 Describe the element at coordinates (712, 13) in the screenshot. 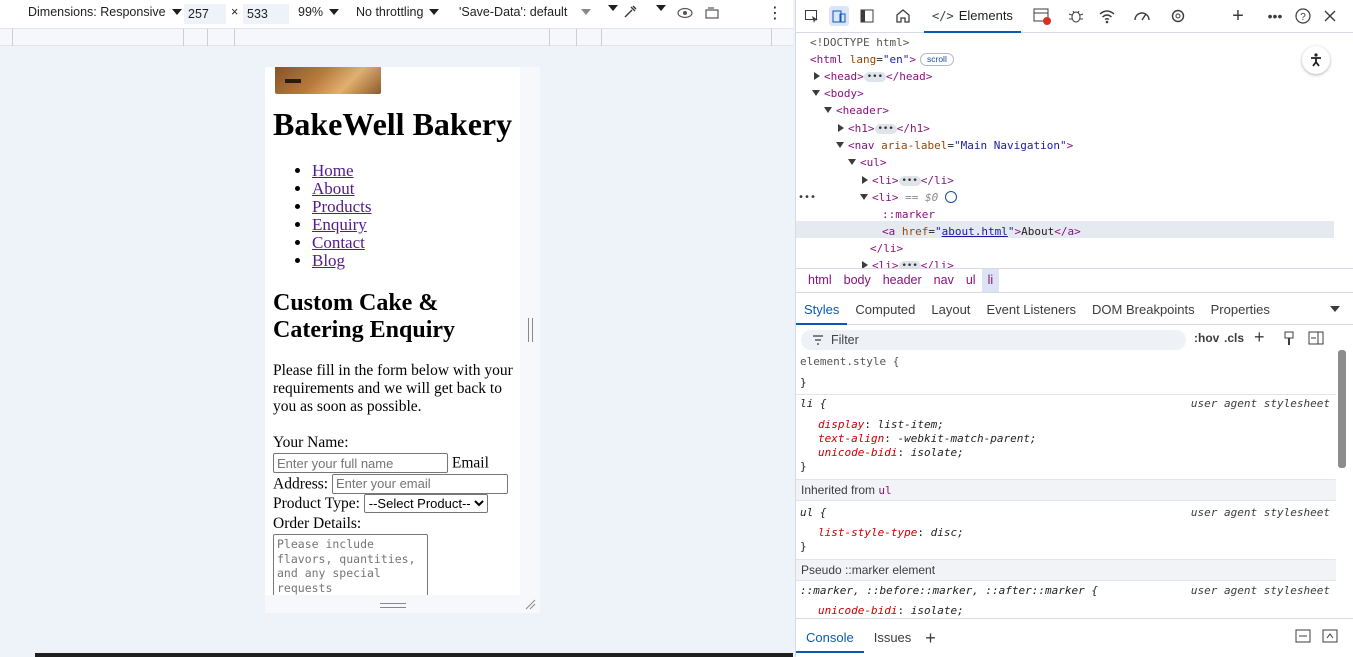

I see `rotate-icon` at that location.